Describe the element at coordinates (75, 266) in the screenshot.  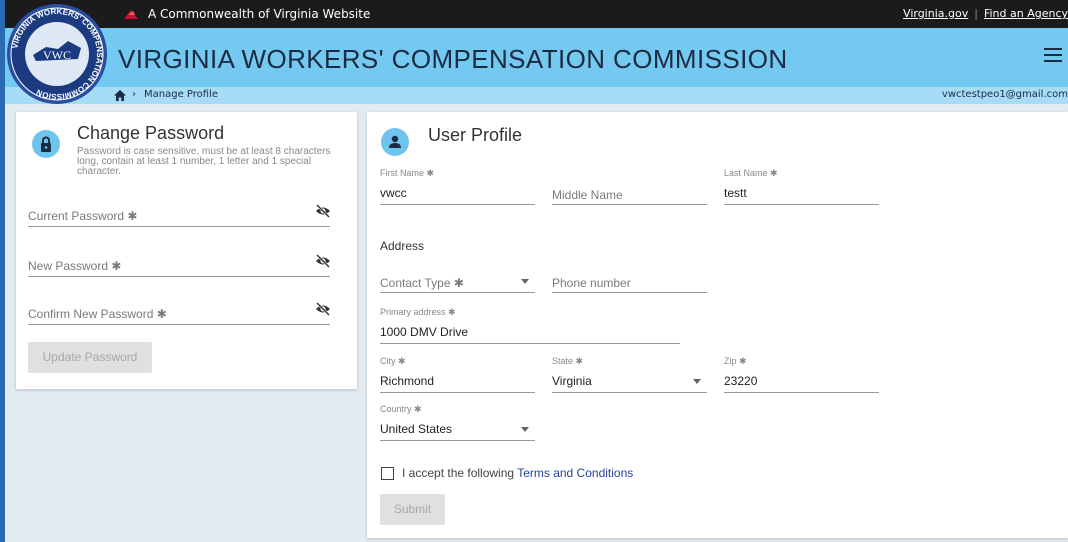
I see `new-password-label: New Password ✱` at that location.